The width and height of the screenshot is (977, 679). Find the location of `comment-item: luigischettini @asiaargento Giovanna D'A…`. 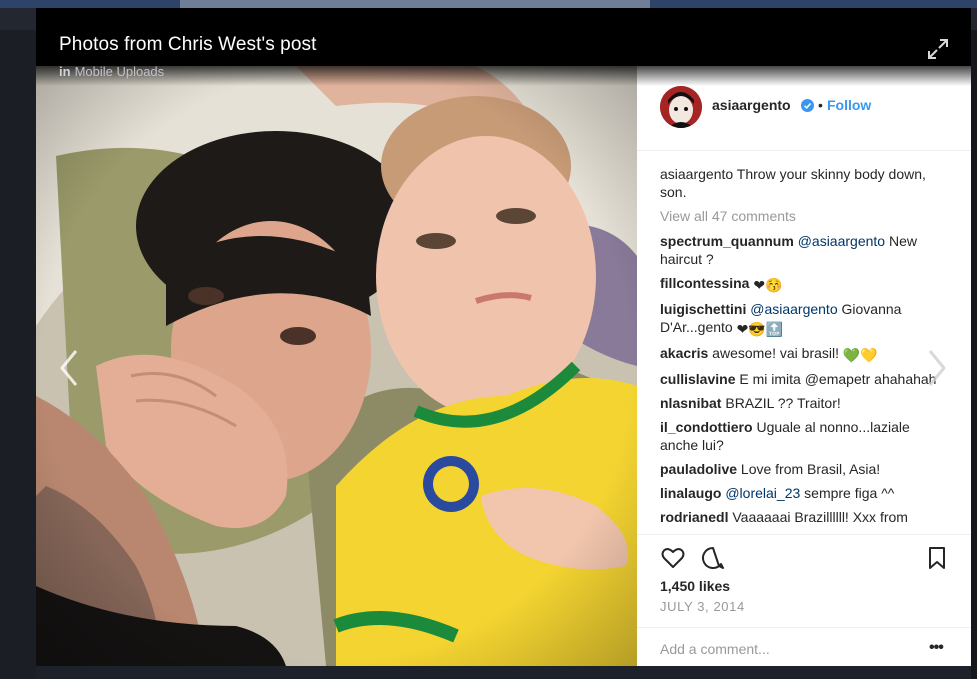

comment-item: luigischettini @asiaargento Giovanna D'A… is located at coordinates (805, 319).